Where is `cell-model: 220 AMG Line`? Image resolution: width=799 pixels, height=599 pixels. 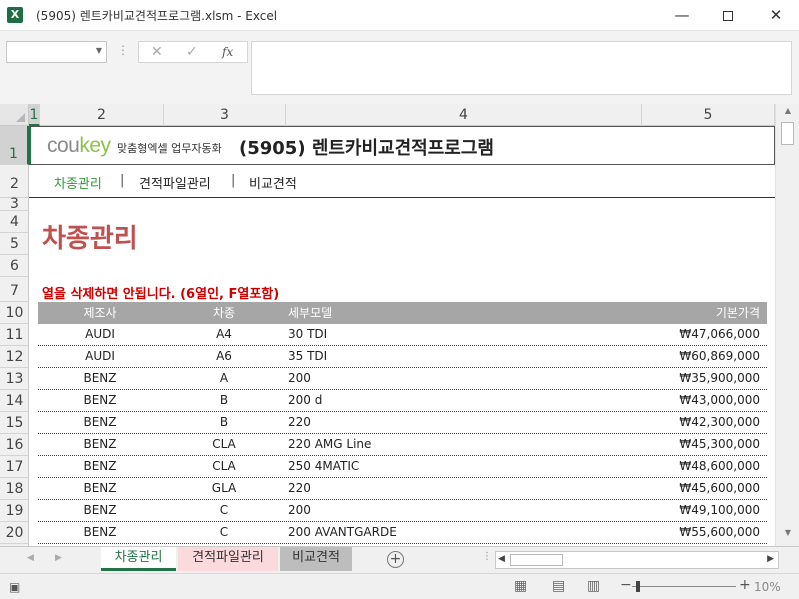 cell-model: 220 AMG Line is located at coordinates (388, 444).